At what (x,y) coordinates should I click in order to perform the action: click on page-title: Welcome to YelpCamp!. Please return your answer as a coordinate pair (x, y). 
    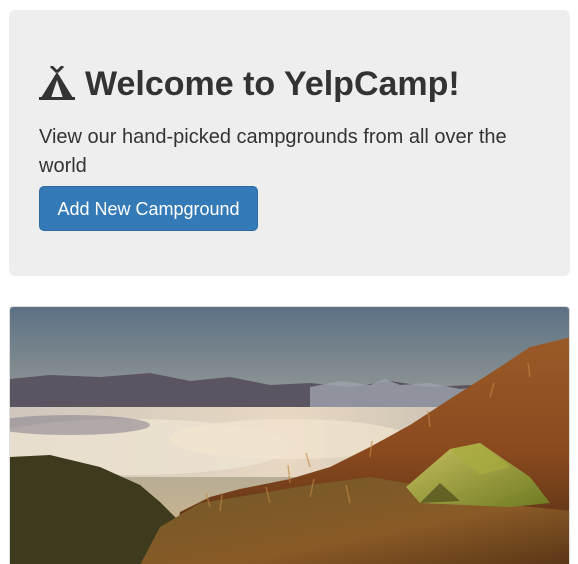
    Looking at the image, I should click on (272, 84).